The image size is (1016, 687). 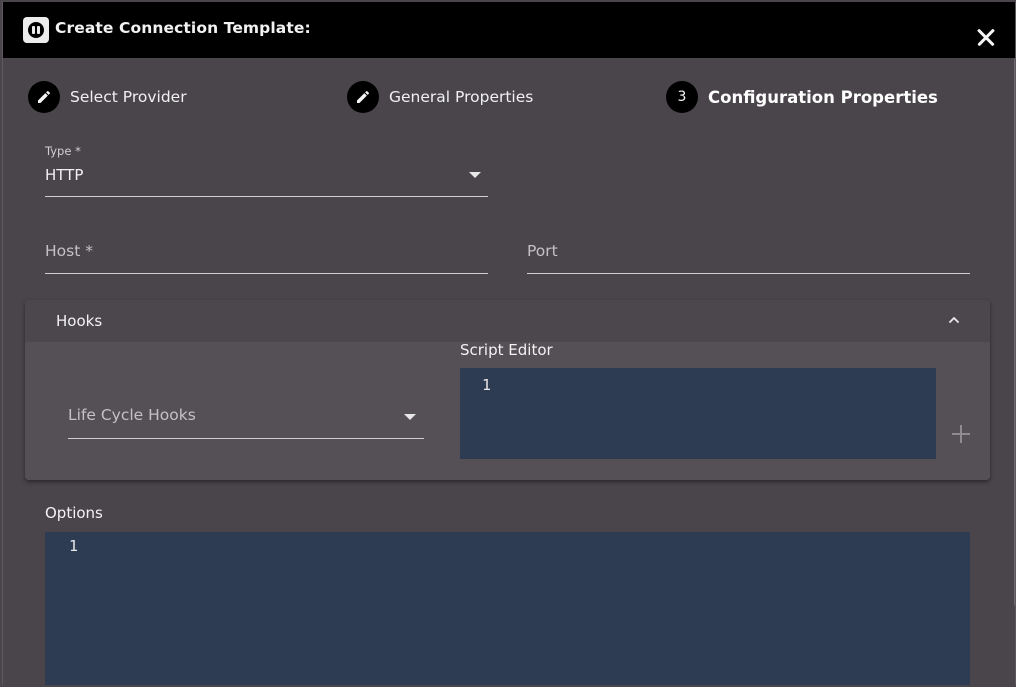 I want to click on hooks-header: Hooks, so click(x=507, y=321).